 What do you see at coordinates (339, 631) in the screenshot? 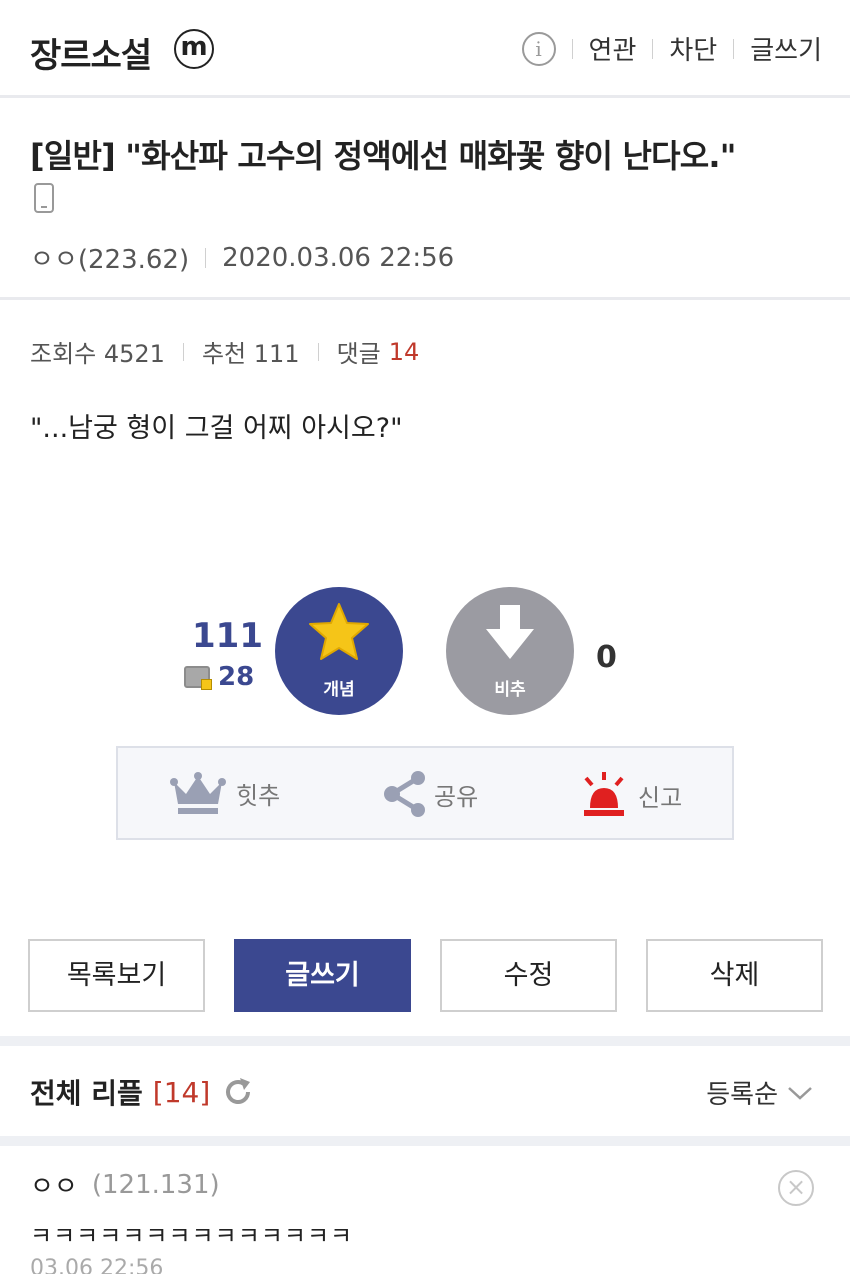
I see `star-icon` at bounding box center [339, 631].